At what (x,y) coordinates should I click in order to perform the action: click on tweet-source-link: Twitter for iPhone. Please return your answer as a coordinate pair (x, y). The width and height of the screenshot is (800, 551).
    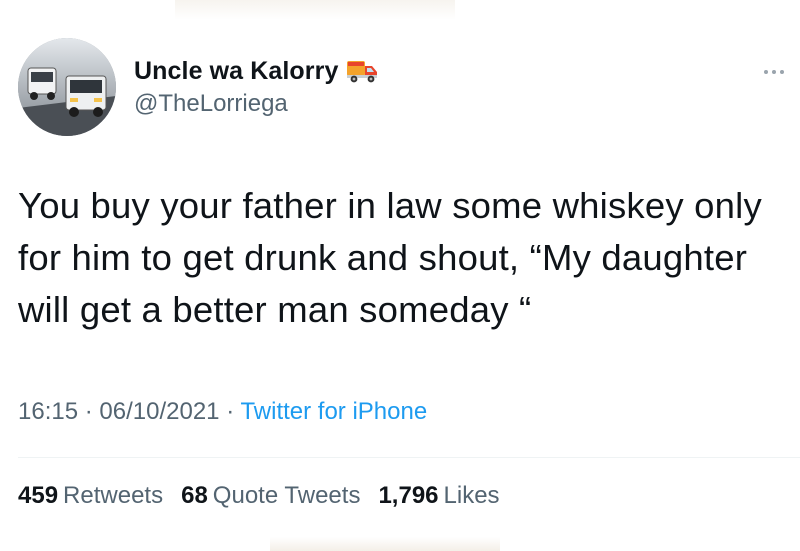
    Looking at the image, I should click on (333, 411).